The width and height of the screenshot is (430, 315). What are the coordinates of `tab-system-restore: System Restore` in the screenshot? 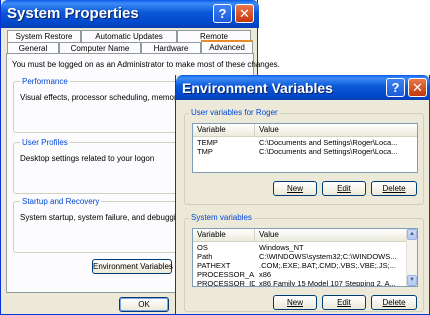 It's located at (44, 36).